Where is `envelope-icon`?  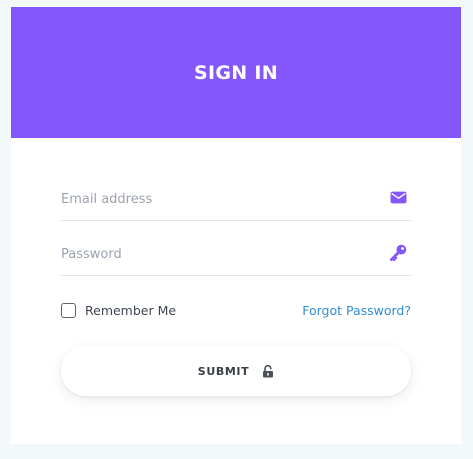 envelope-icon is located at coordinates (398, 197).